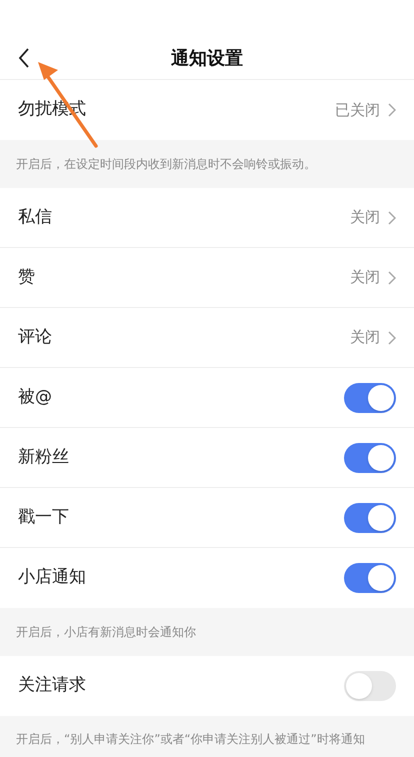 The image size is (414, 757). What do you see at coordinates (52, 686) in the screenshot?
I see `setting-label: 关注请求` at bounding box center [52, 686].